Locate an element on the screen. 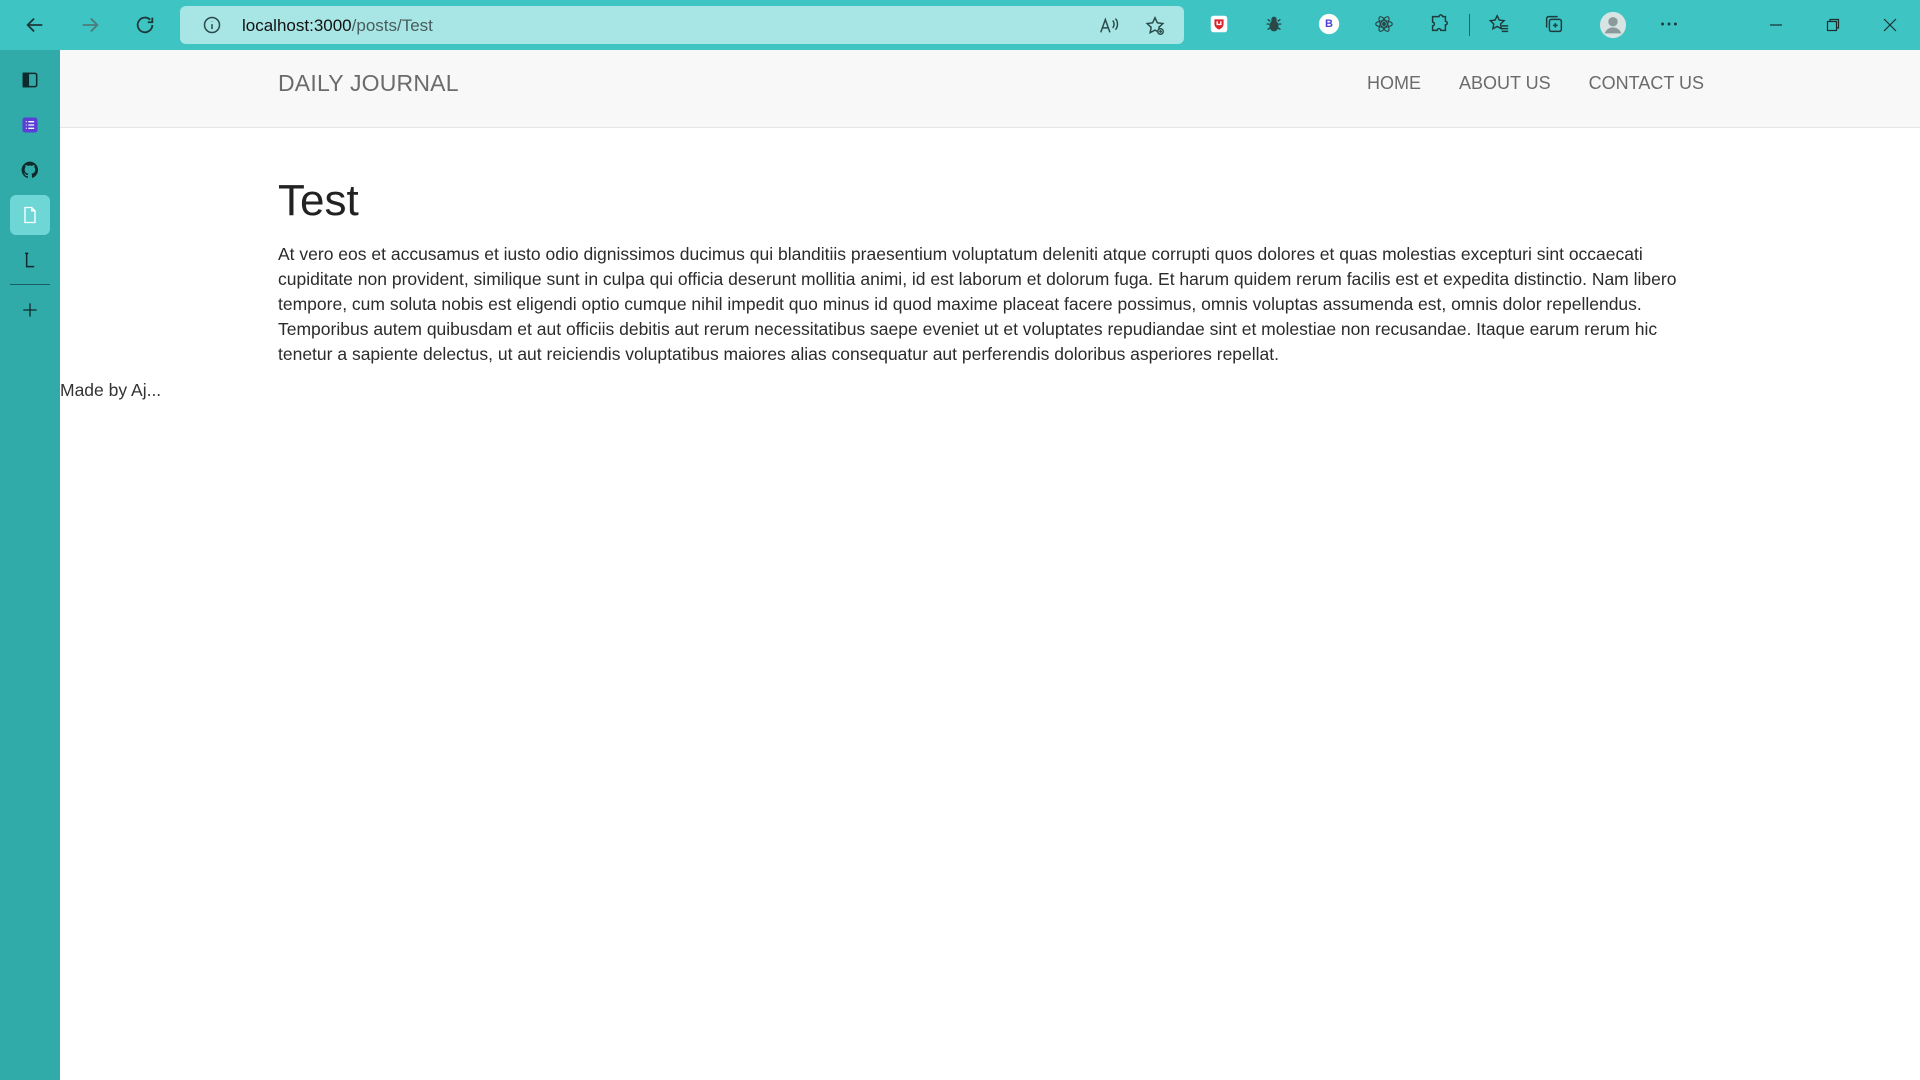 The height and width of the screenshot is (1080, 1920). browser-toolbar: localhost:3000/posts/Test B is located at coordinates (960, 25).